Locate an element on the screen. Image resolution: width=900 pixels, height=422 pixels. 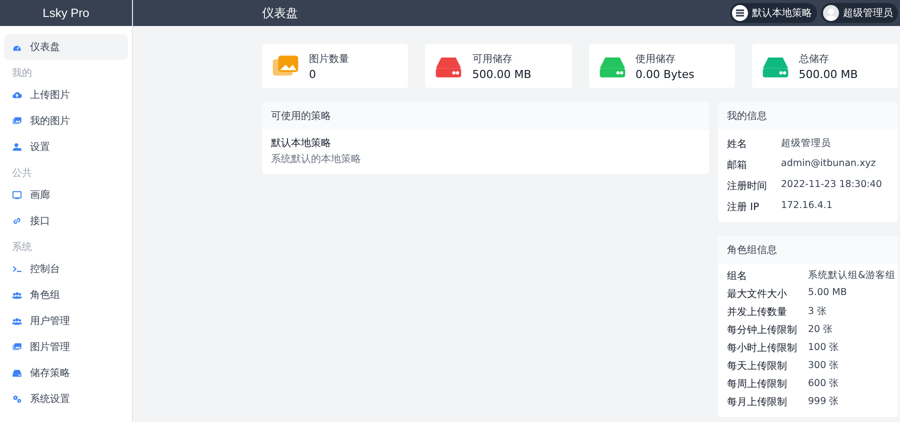
field-value: 系统默认组&游客组 is located at coordinates (852, 276).